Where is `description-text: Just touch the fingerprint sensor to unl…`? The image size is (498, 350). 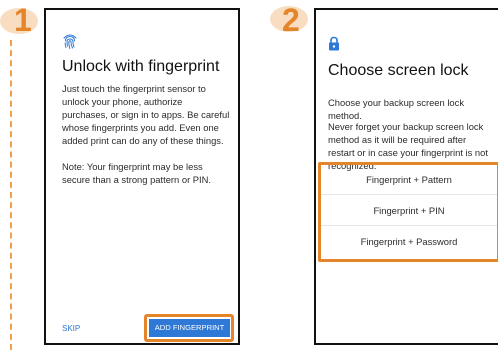 description-text: Just touch the fingerprint sensor to unl… is located at coordinates (146, 114).